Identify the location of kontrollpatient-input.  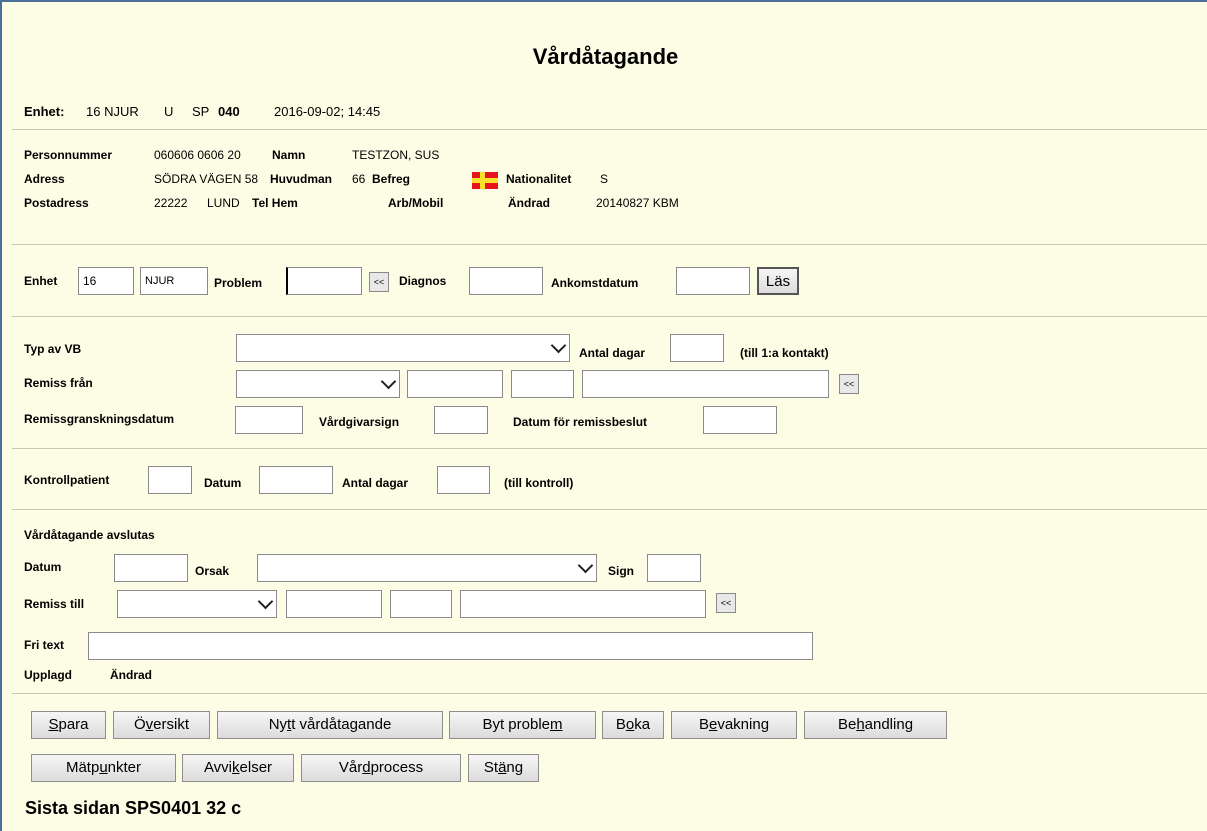
(170, 480).